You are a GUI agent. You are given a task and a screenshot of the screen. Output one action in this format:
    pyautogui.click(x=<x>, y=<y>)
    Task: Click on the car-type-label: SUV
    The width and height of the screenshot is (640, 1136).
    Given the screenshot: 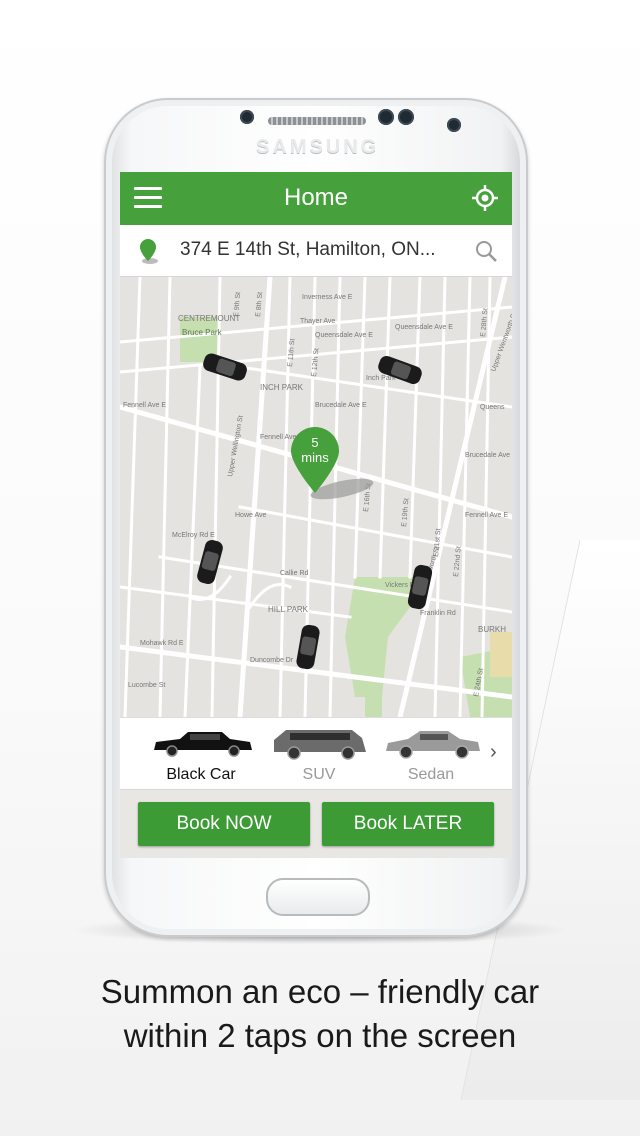 What is the action you would take?
    pyautogui.click(x=319, y=774)
    